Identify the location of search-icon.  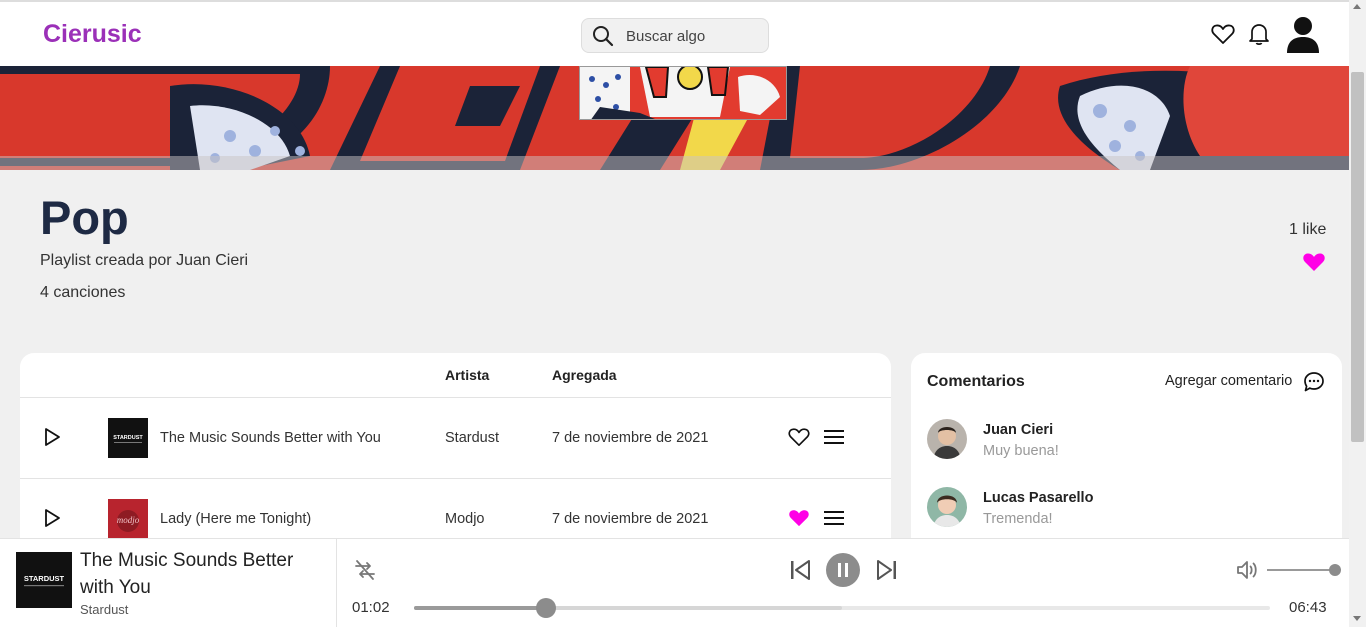
(603, 38).